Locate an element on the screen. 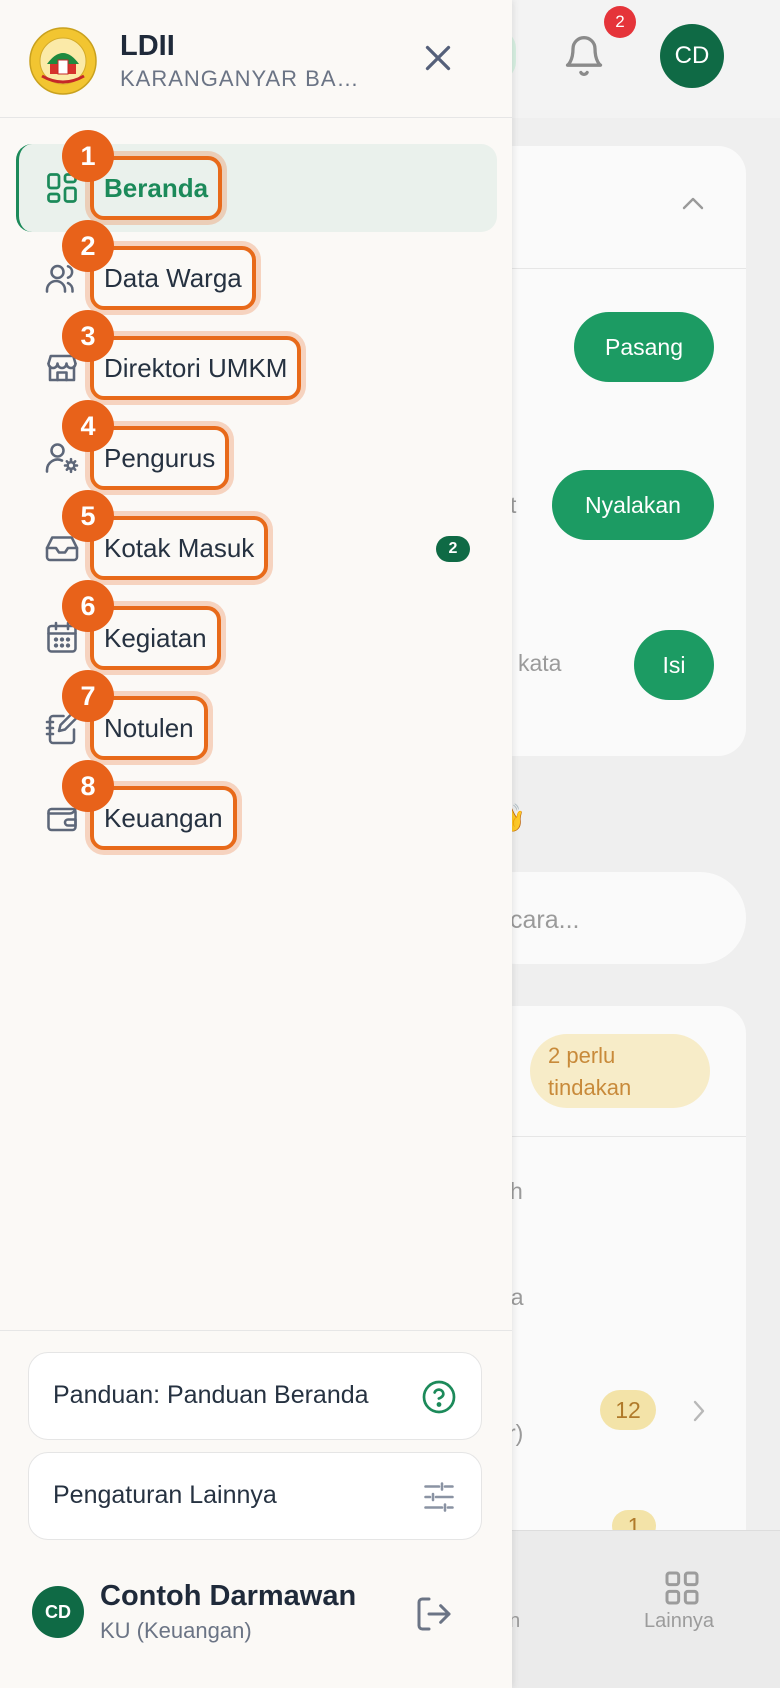 This screenshot has height=1688, width=780. close-icon is located at coordinates (438, 58).